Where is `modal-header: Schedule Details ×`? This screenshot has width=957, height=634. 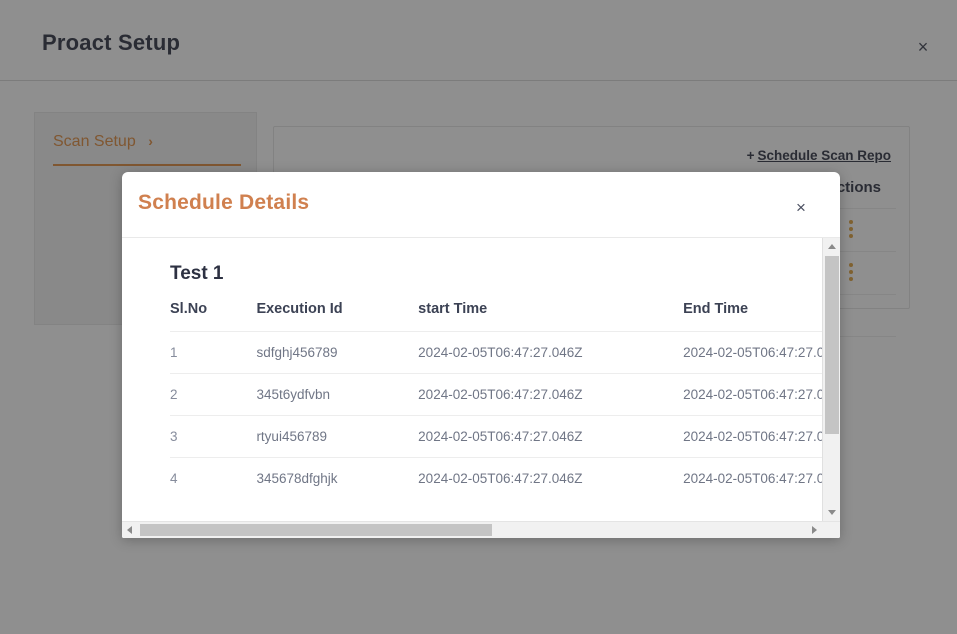
modal-header: Schedule Details × is located at coordinates (481, 205).